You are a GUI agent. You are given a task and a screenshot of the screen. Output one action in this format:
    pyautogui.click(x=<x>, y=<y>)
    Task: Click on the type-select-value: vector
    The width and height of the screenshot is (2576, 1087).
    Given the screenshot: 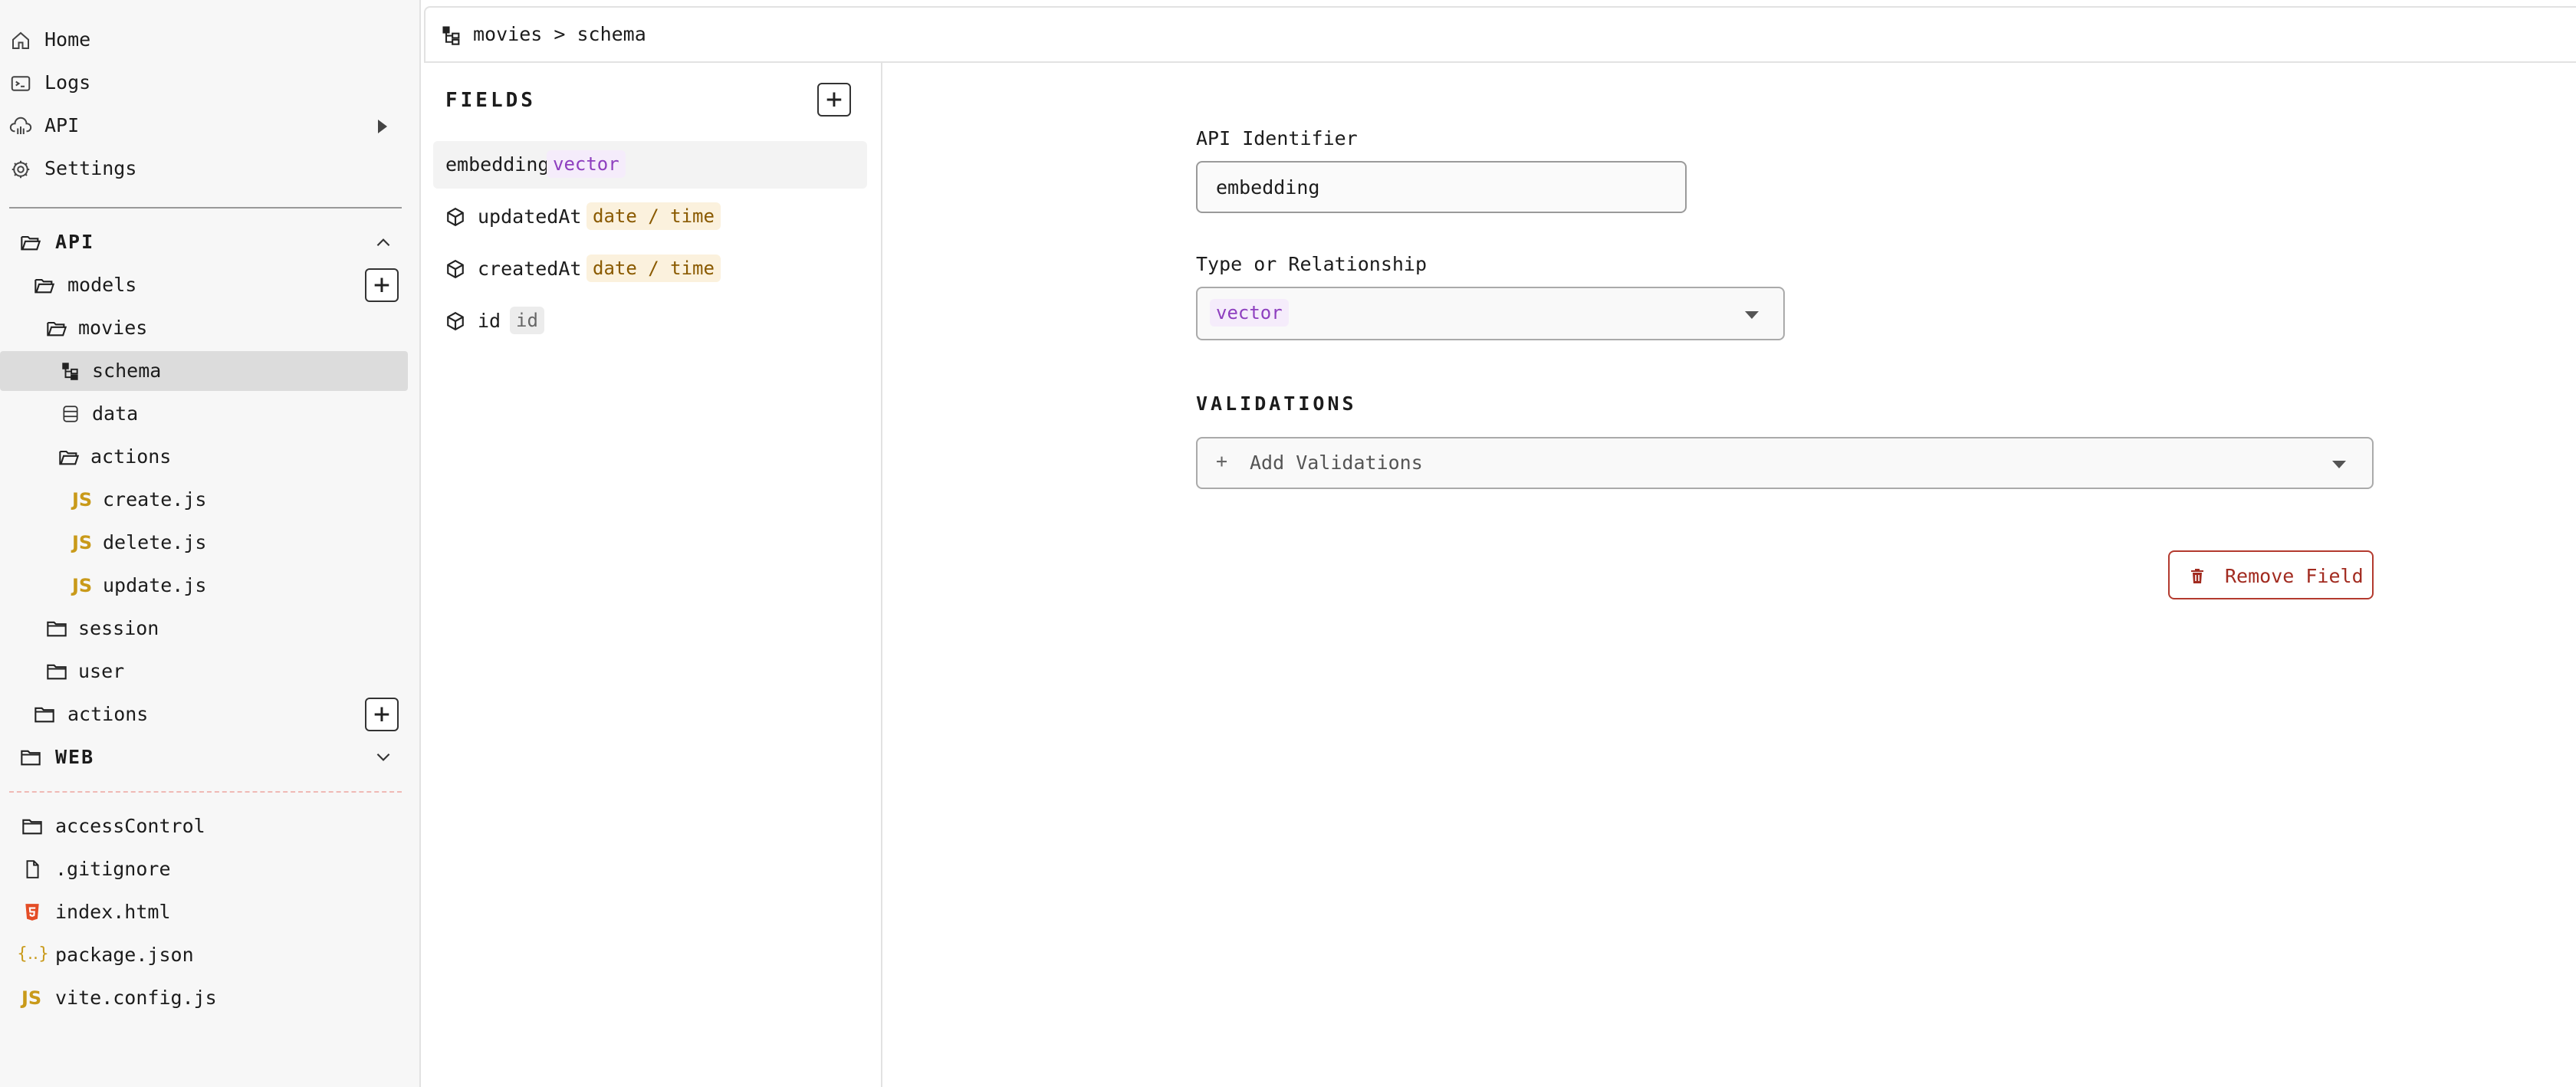 What is the action you would take?
    pyautogui.click(x=1250, y=313)
    